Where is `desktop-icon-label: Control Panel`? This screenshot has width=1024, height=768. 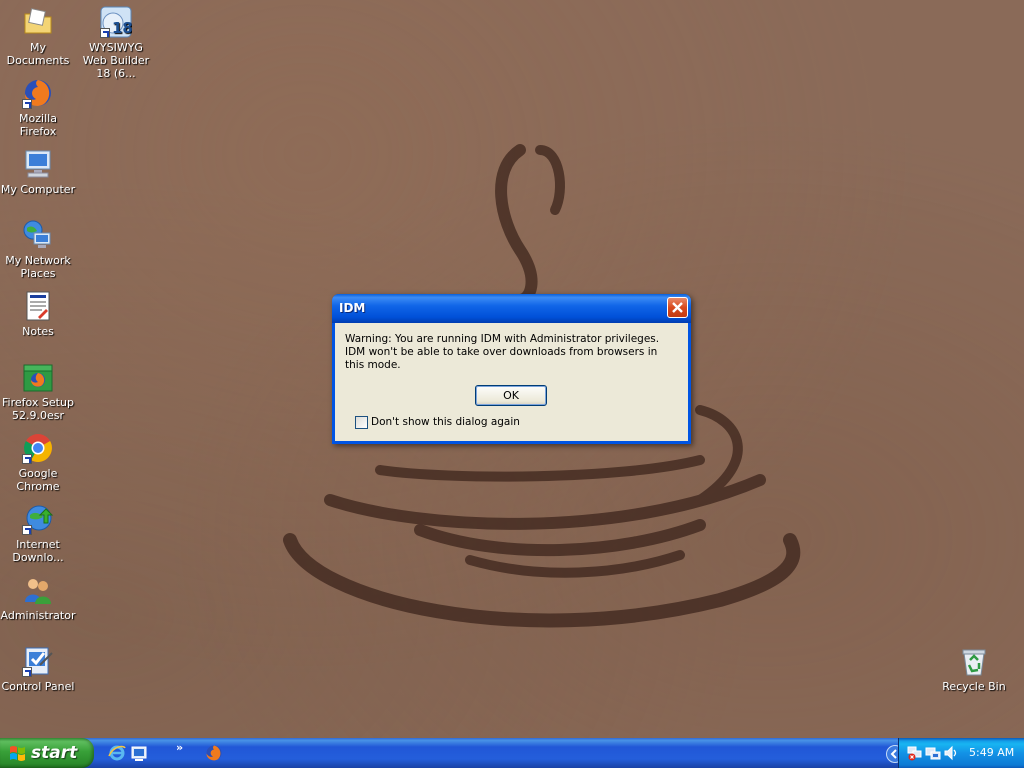
desktop-icon-label: Control Panel is located at coordinates (38, 686).